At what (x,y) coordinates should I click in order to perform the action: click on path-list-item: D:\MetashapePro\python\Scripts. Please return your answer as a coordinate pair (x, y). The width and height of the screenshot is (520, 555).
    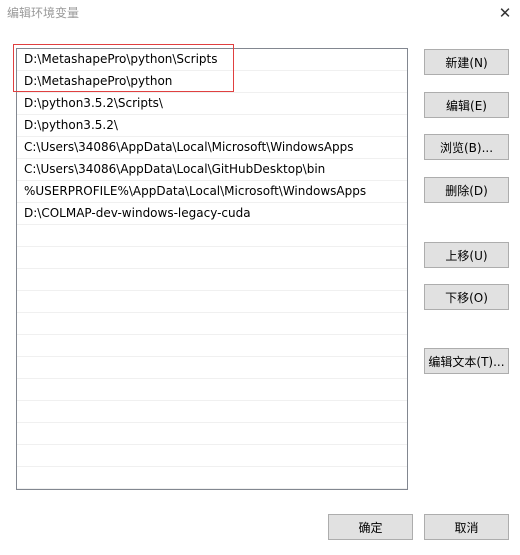
    Looking at the image, I should click on (212, 60).